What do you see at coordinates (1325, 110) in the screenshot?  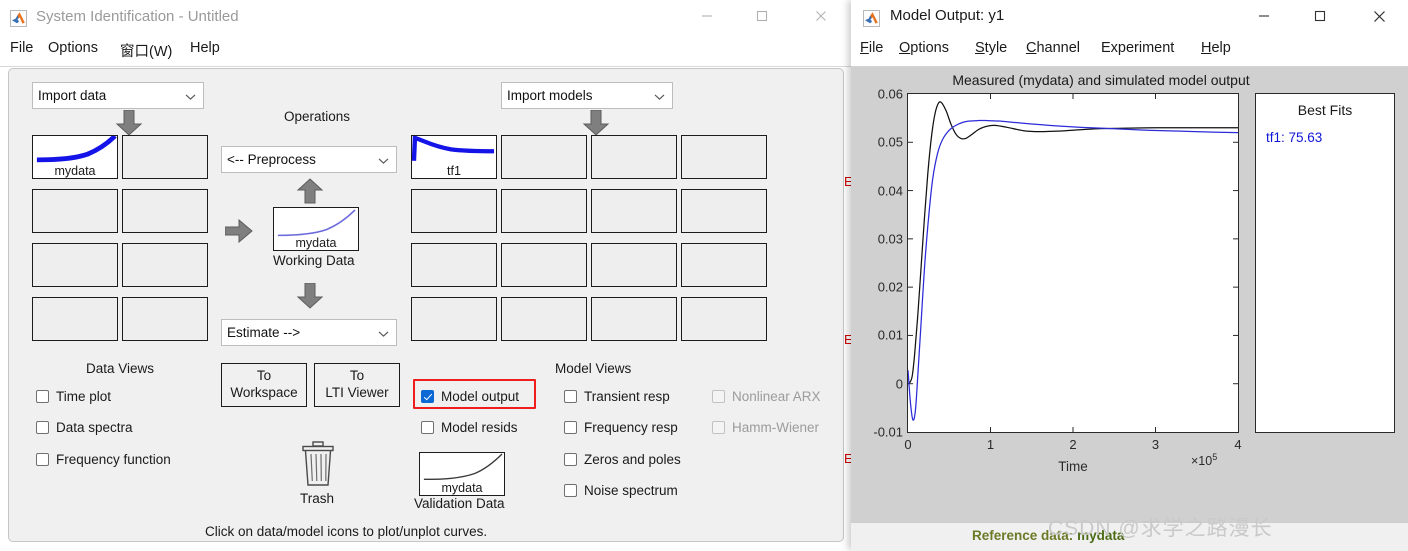 I see `best-fits-title: Best Fits` at bounding box center [1325, 110].